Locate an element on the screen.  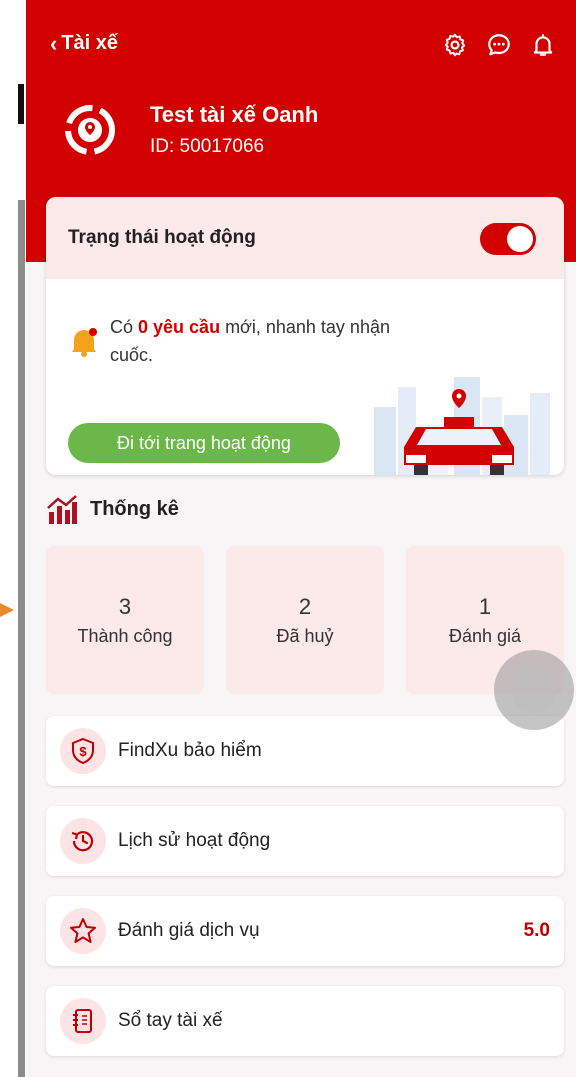
menu-item-service-rating: Đánh giá dịch vụ 5.0 is located at coordinates (305, 931).